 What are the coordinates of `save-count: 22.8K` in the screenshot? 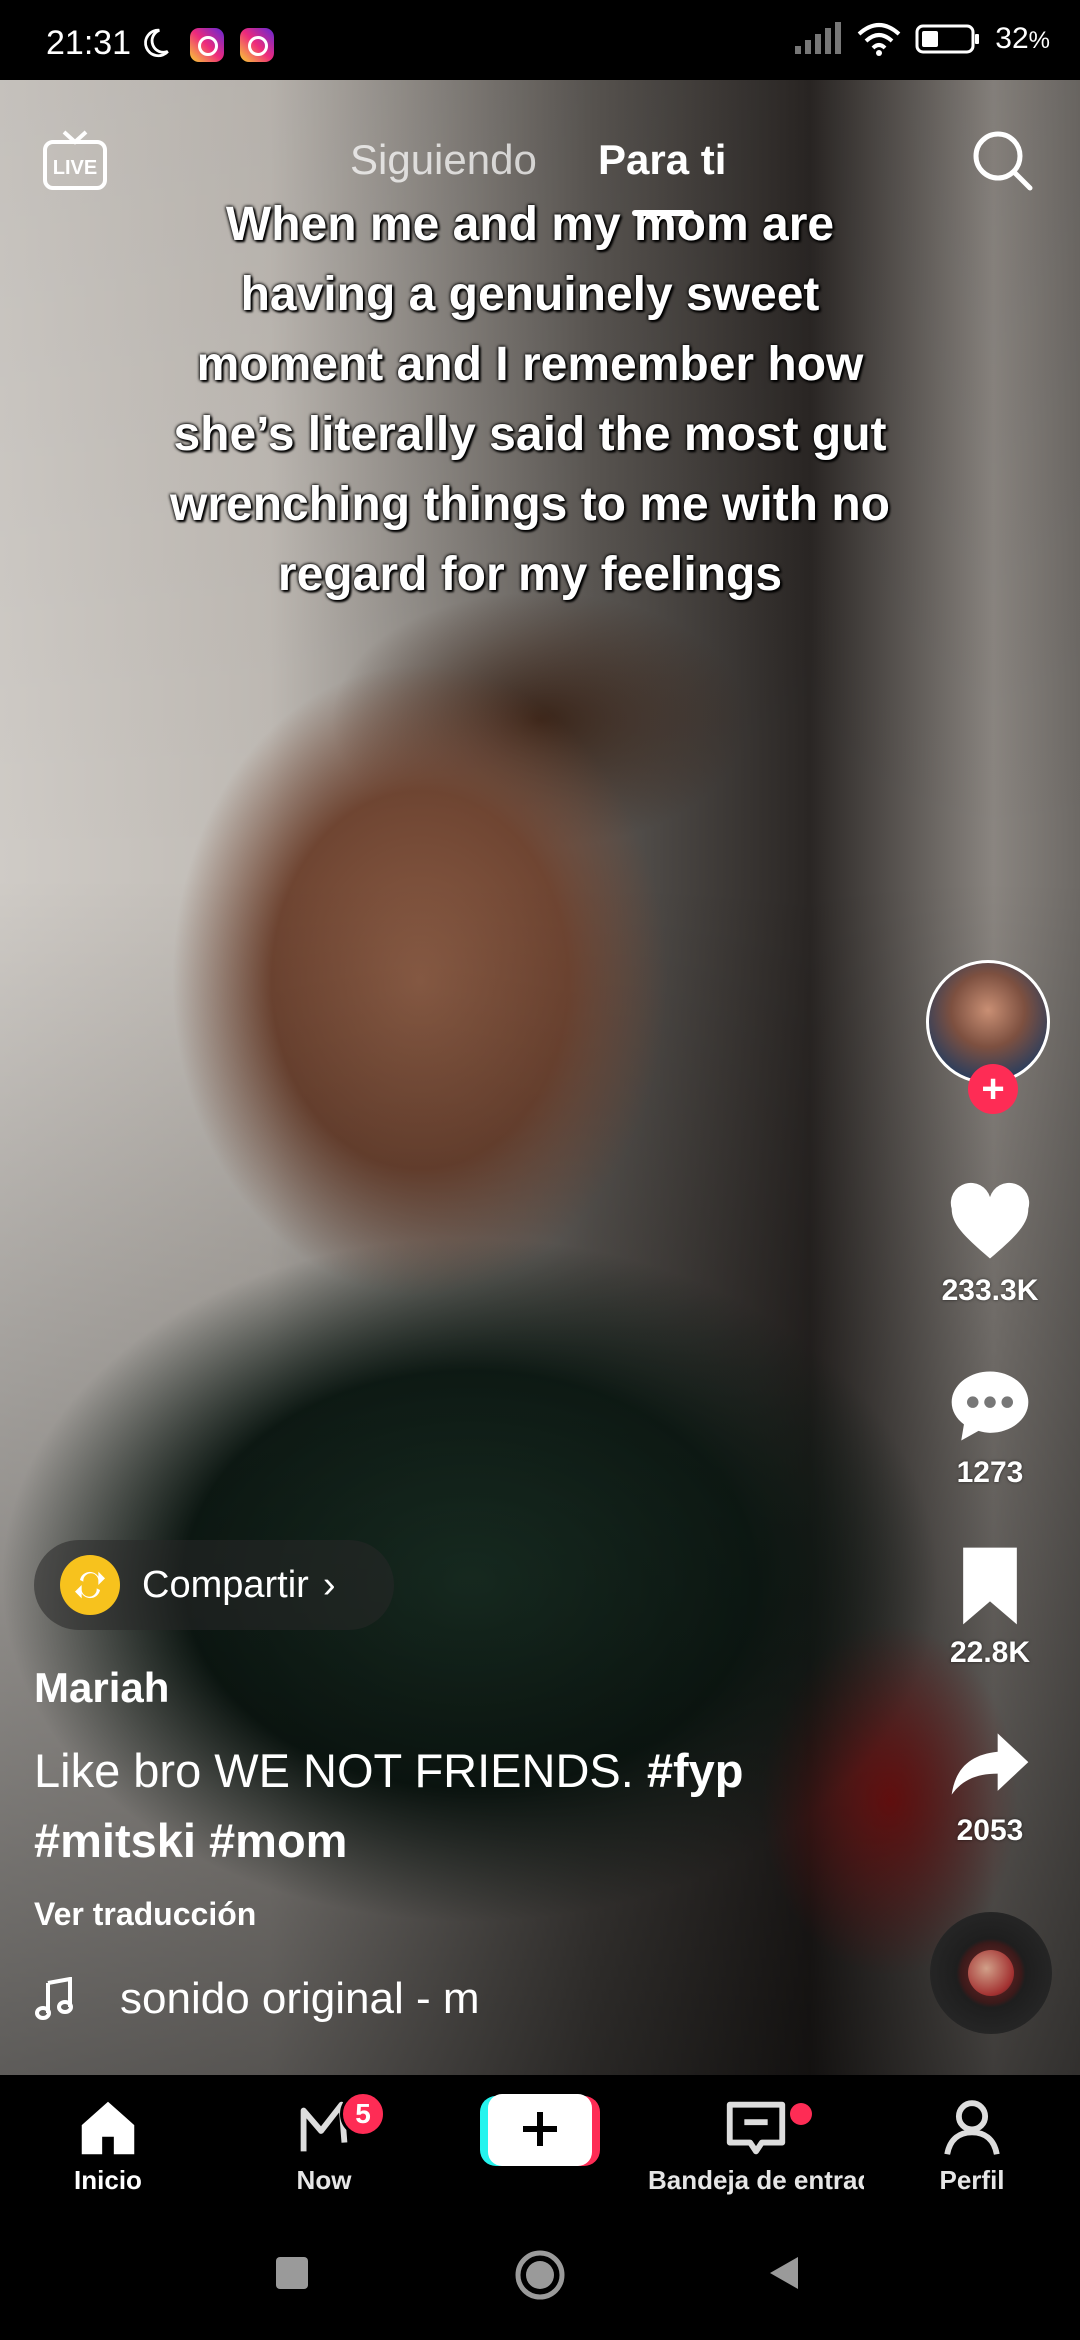 It's located at (990, 1652).